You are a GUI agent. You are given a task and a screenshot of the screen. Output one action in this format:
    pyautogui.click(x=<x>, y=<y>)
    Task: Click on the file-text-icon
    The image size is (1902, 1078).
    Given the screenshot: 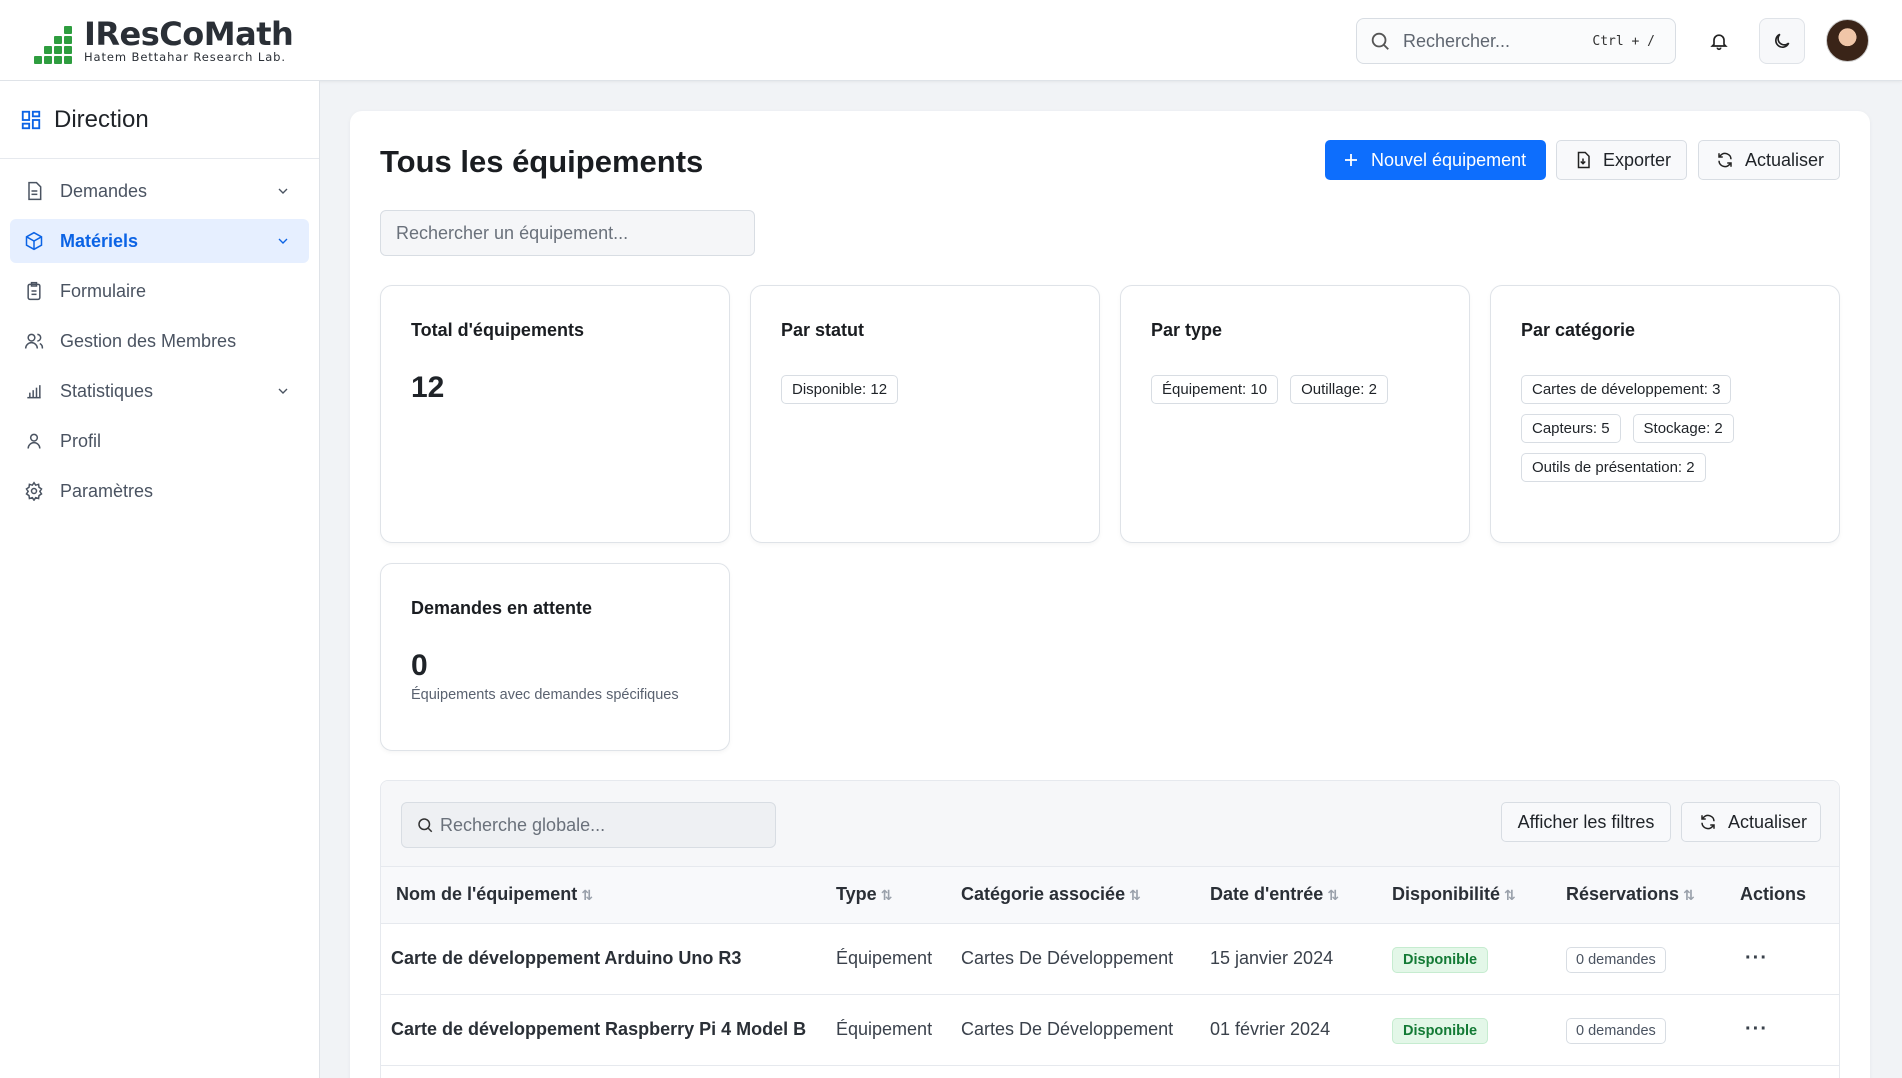 What is the action you would take?
    pyautogui.click(x=35, y=191)
    